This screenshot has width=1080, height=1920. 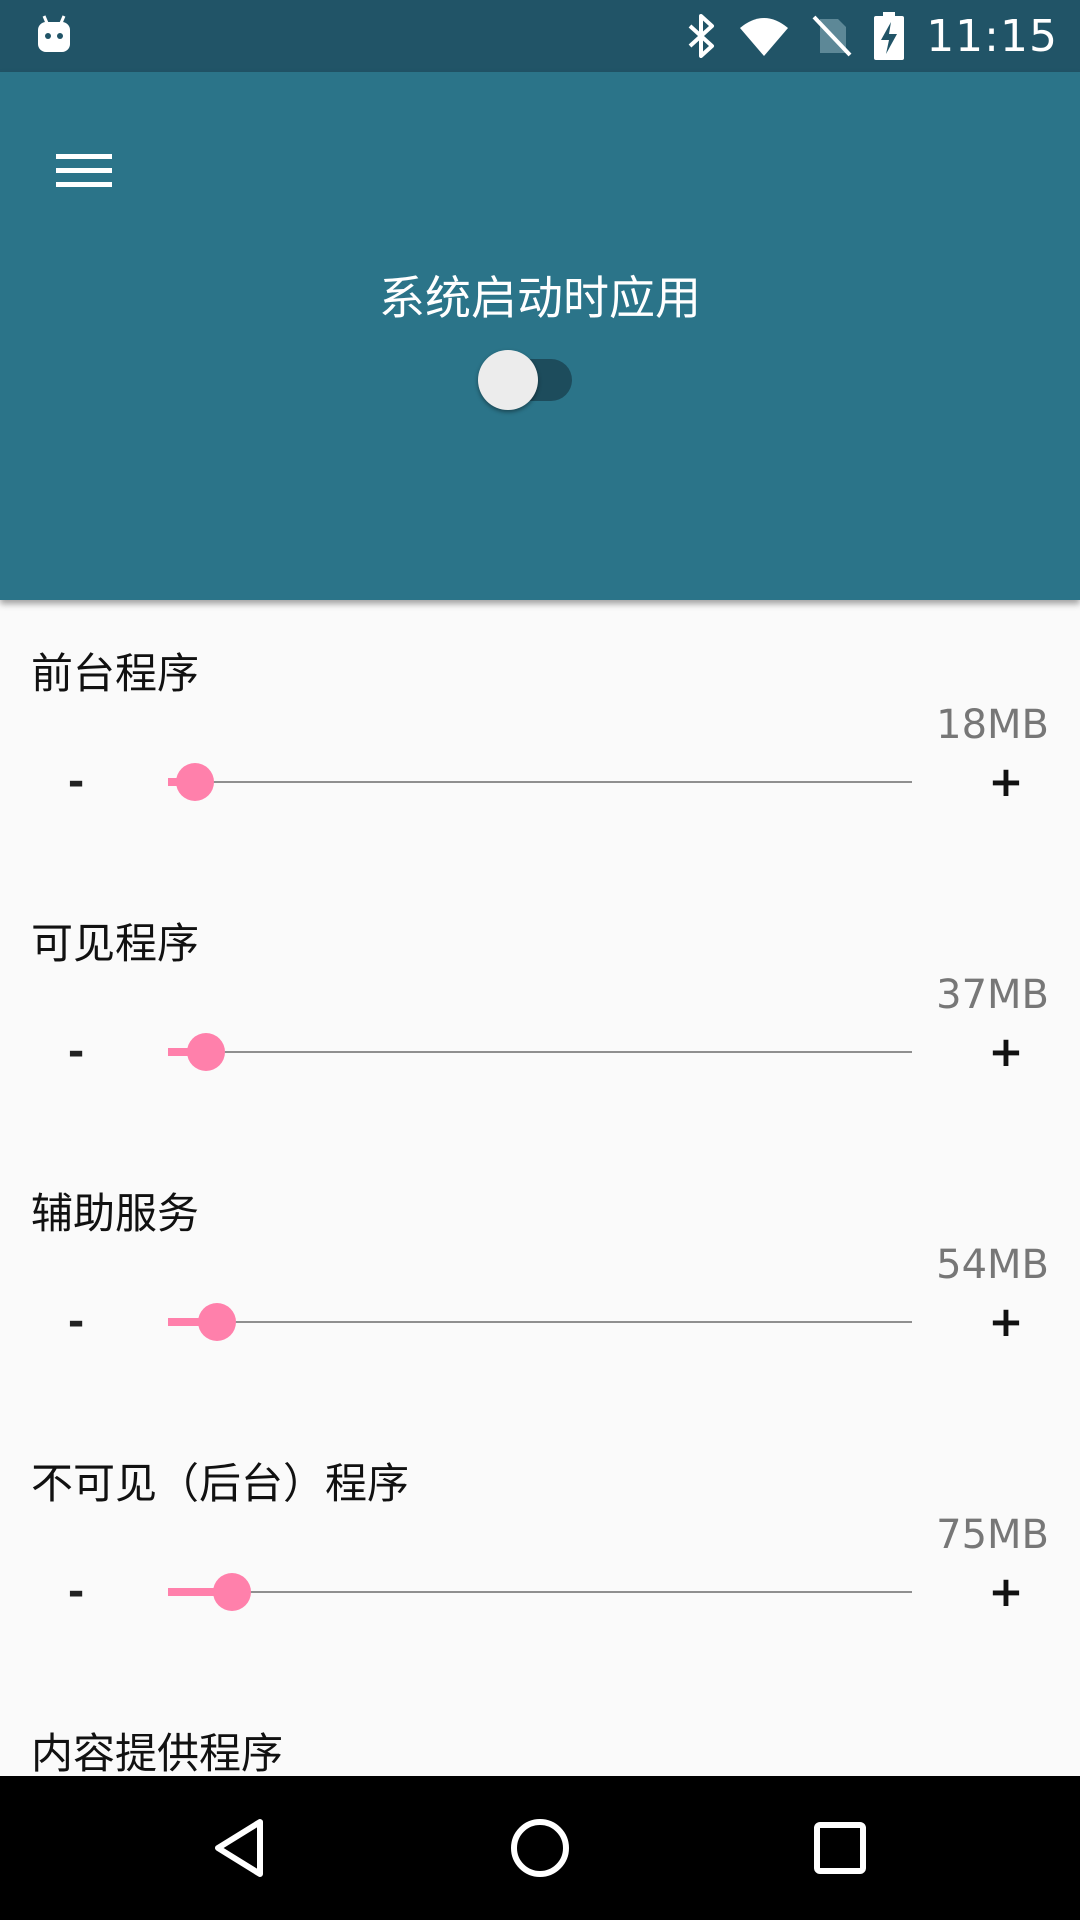 What do you see at coordinates (115, 943) in the screenshot?
I see `section-title: 可见程序` at bounding box center [115, 943].